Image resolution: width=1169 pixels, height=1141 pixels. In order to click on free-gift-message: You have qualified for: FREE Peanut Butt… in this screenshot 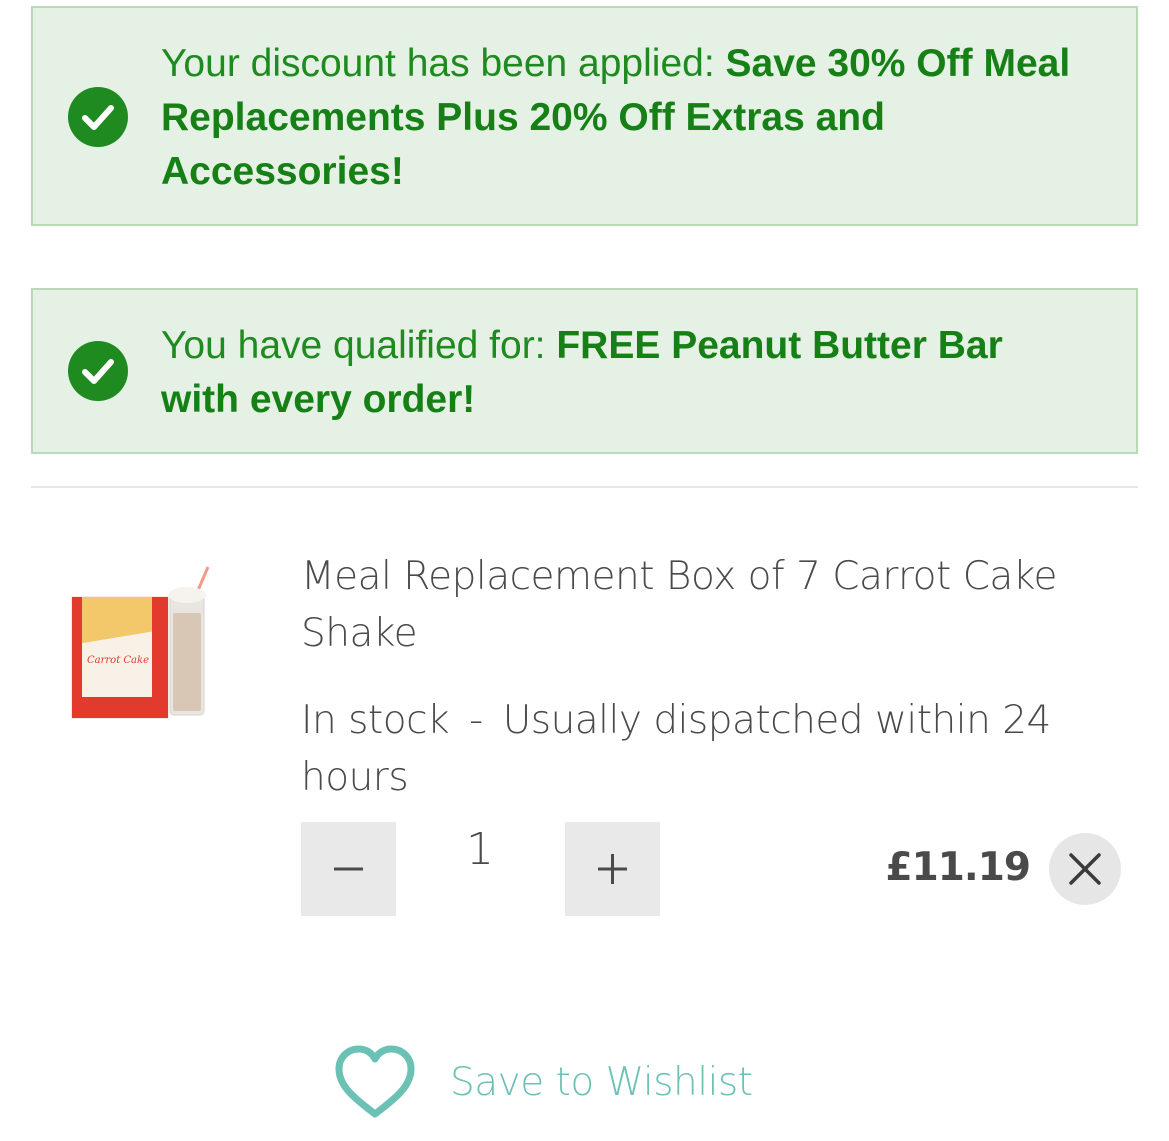, I will do `click(624, 373)`.